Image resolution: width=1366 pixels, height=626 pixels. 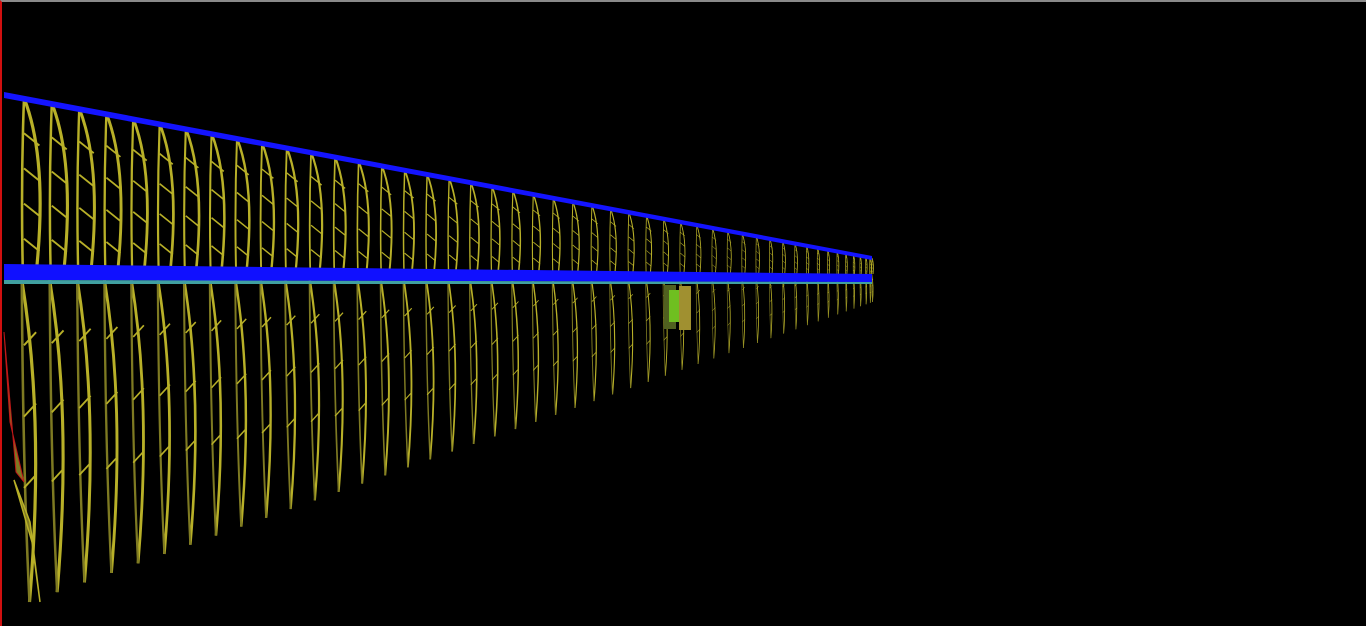 I want to click on selected-element, so click(x=677, y=307).